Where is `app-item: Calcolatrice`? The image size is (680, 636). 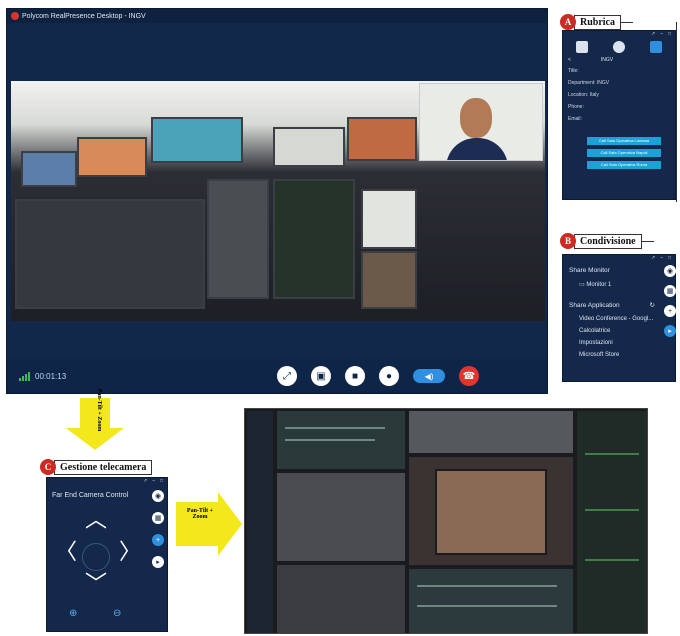 app-item: Calcolatrice is located at coordinates (619, 331).